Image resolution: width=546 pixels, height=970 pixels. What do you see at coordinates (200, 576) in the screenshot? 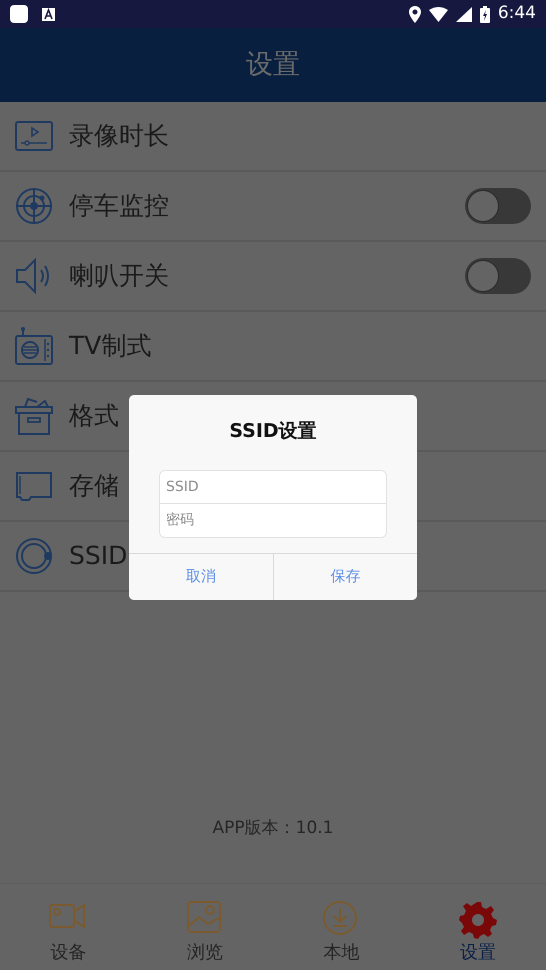
I see `dialog-button: 取消` at bounding box center [200, 576].